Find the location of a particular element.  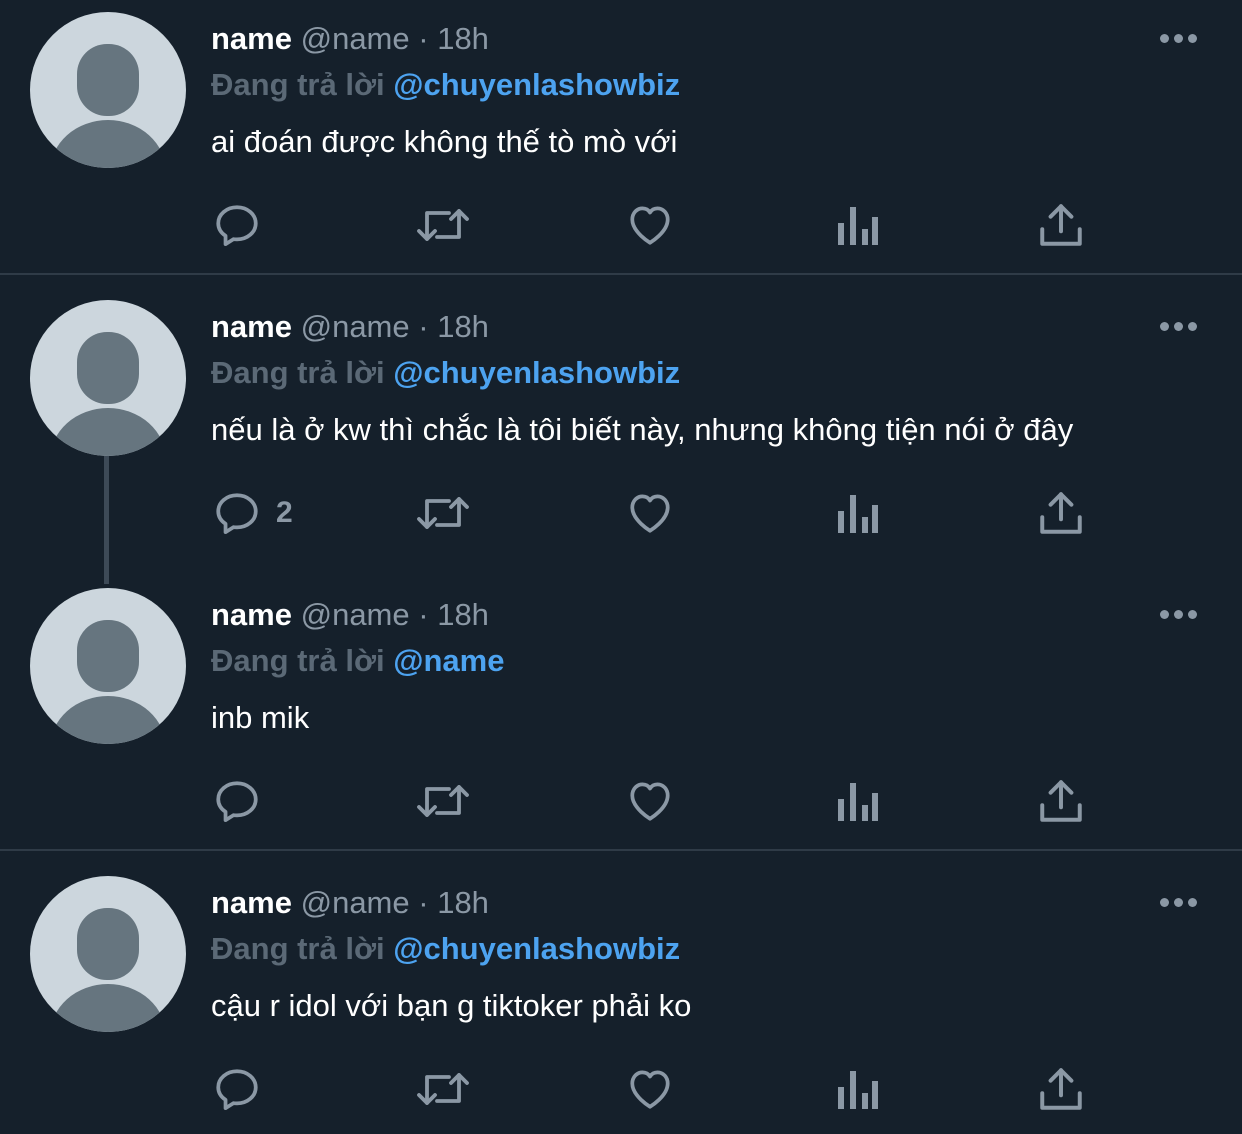

tweet-text: ai đoán được không thế tò mò với is located at coordinates (444, 141).